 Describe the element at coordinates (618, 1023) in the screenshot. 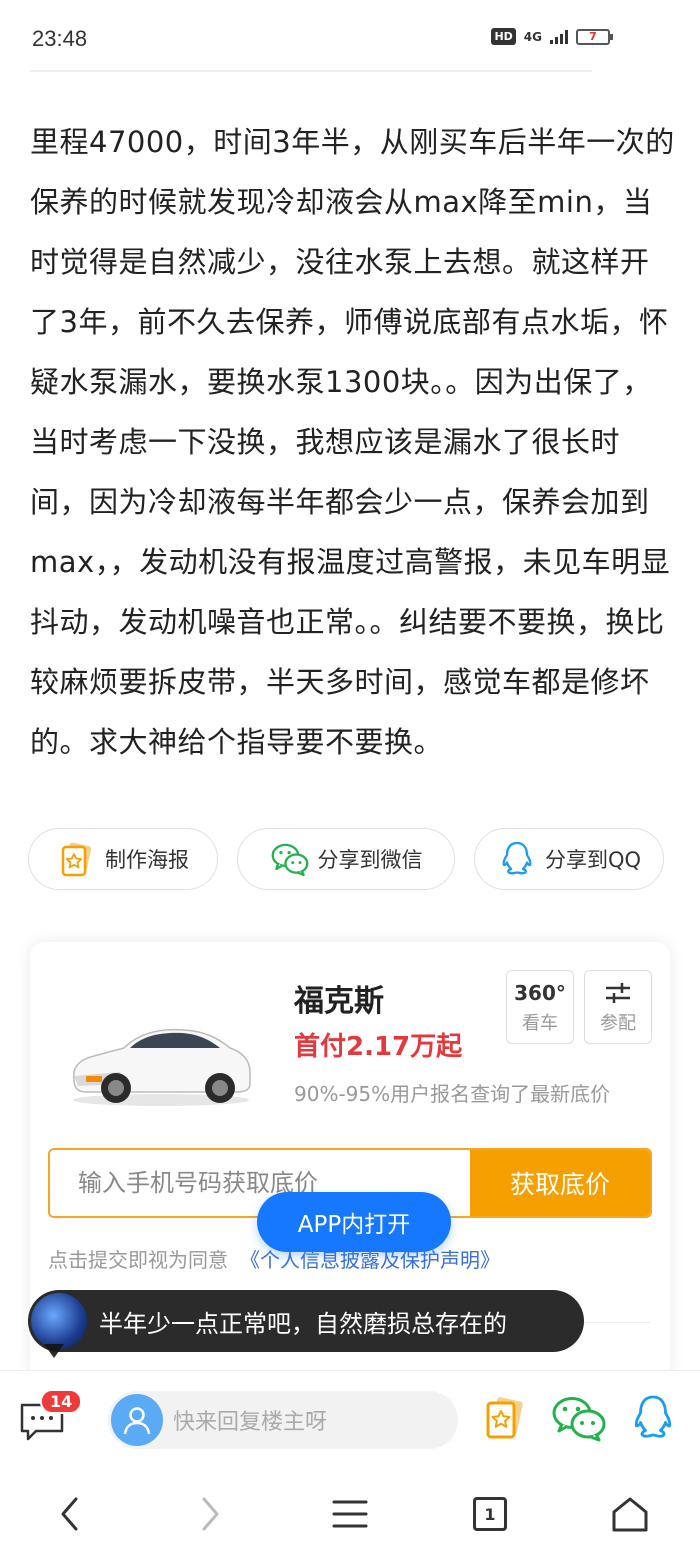

I see `config-label: 参配` at that location.